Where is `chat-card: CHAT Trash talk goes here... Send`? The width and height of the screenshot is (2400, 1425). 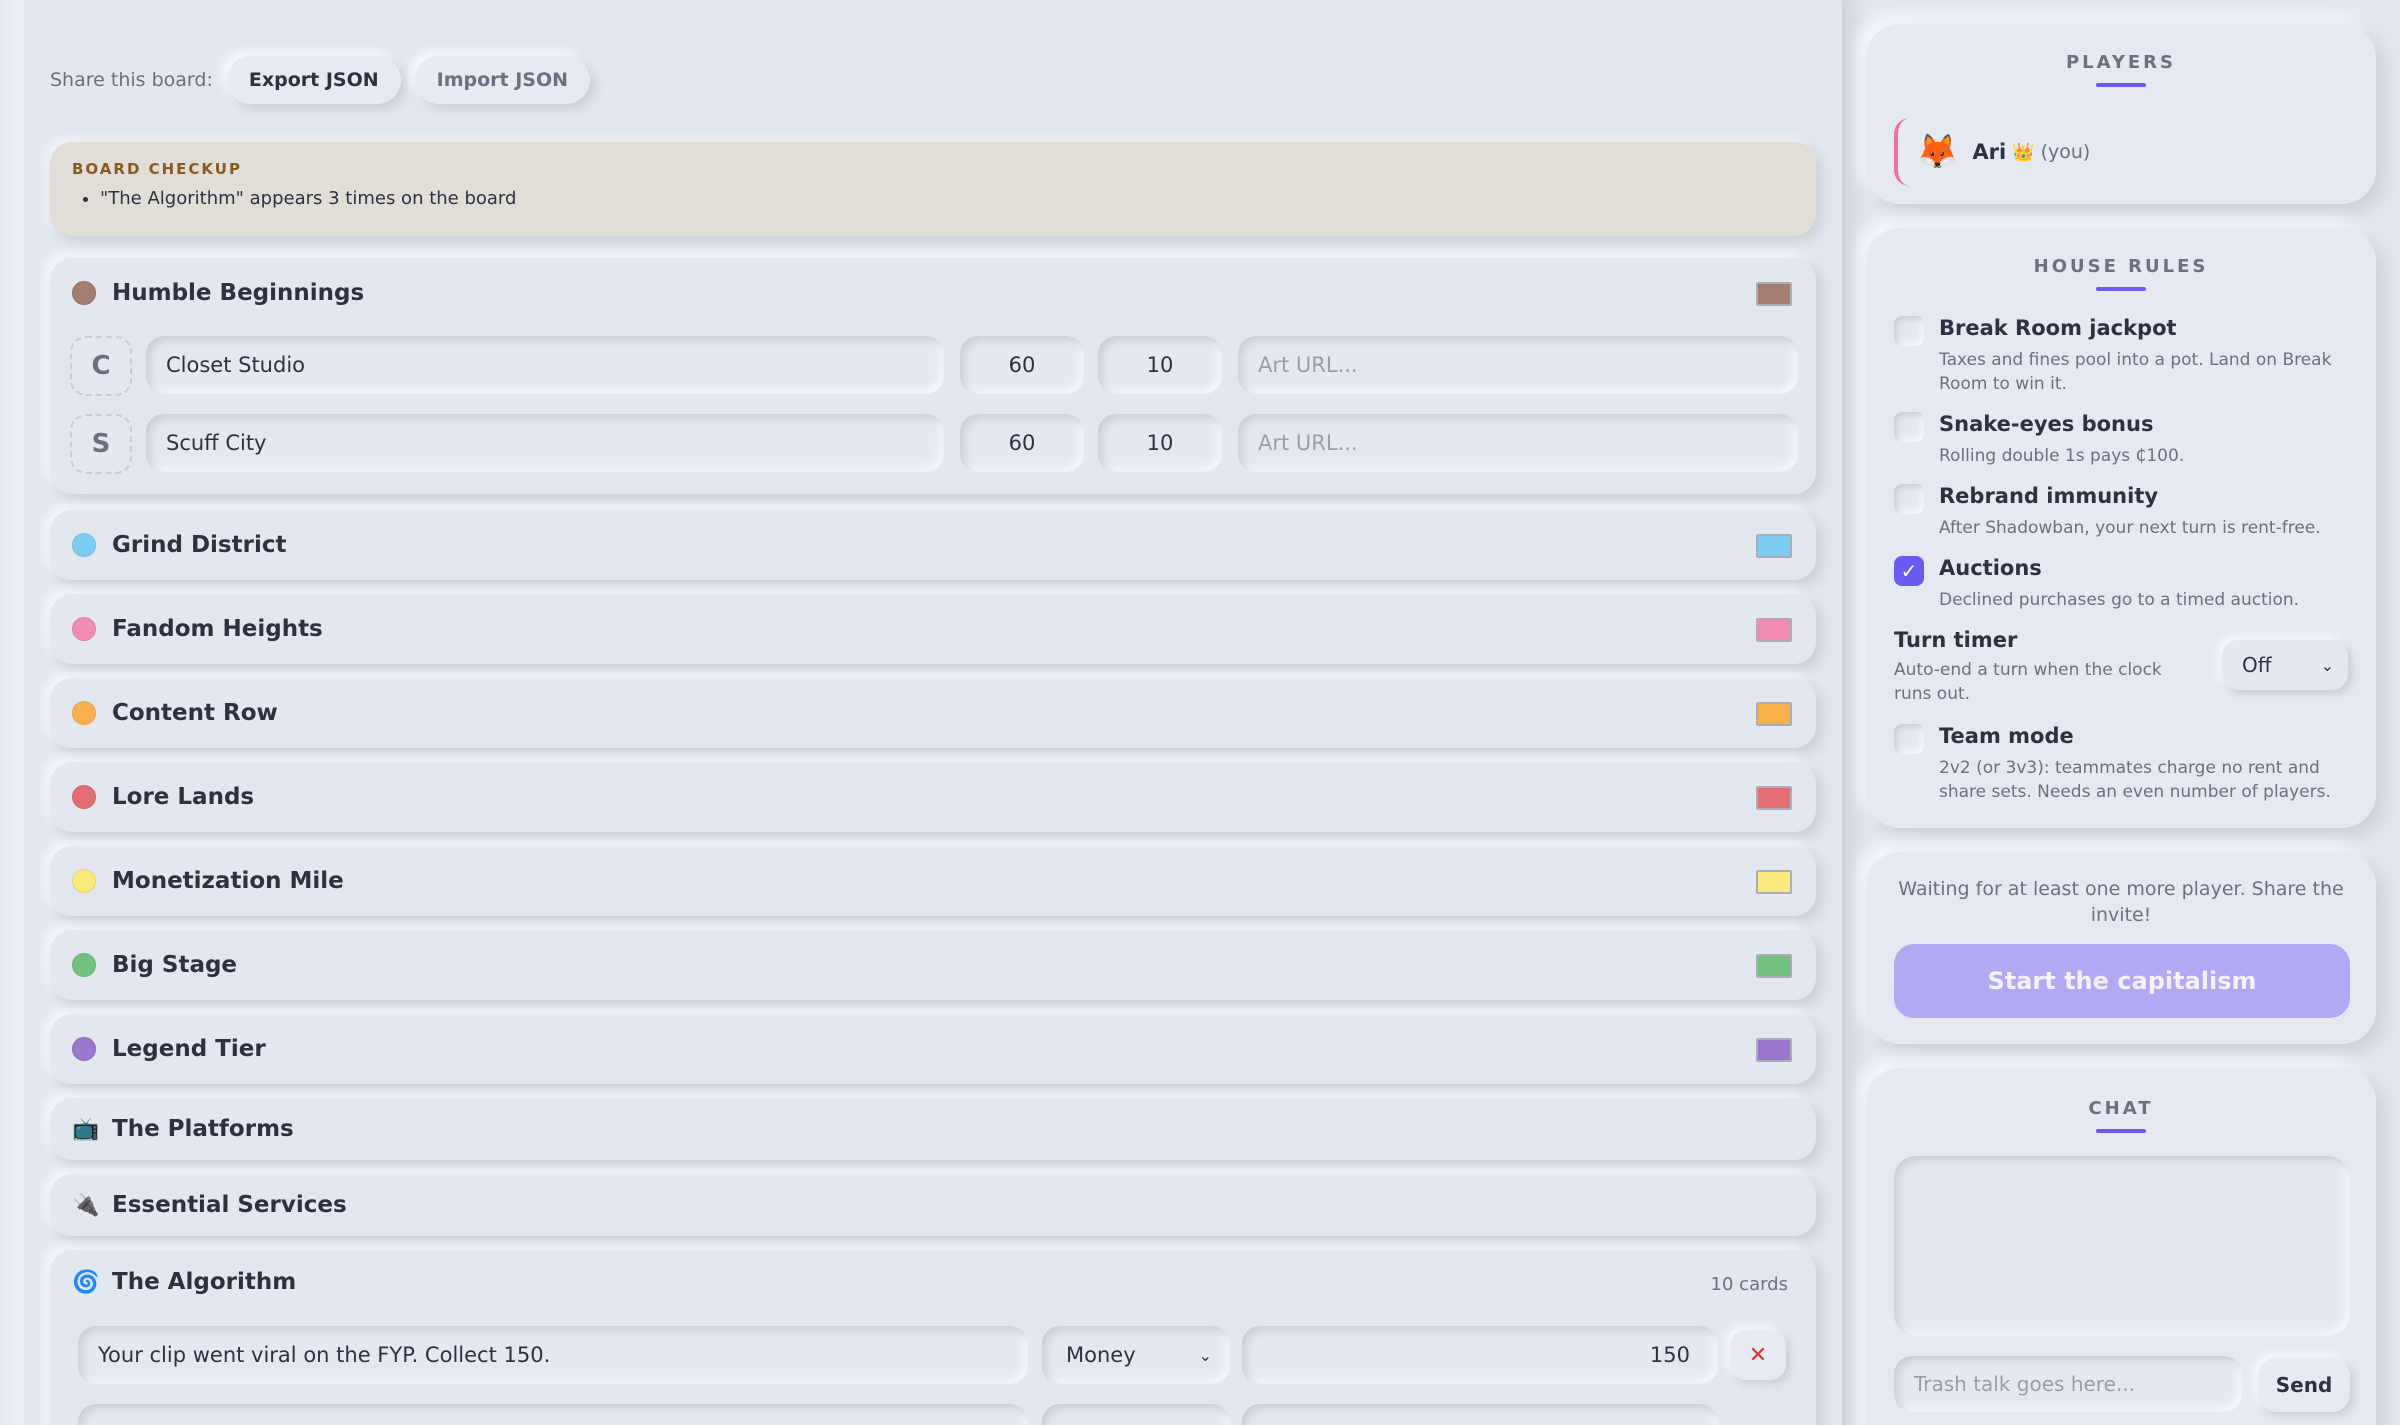
chat-card: CHAT Trash talk goes here... Send is located at coordinates (2121, 1246).